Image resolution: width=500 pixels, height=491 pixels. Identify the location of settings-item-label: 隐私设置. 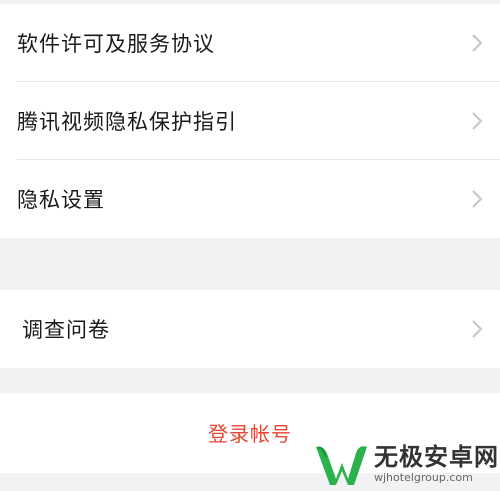
(61, 200).